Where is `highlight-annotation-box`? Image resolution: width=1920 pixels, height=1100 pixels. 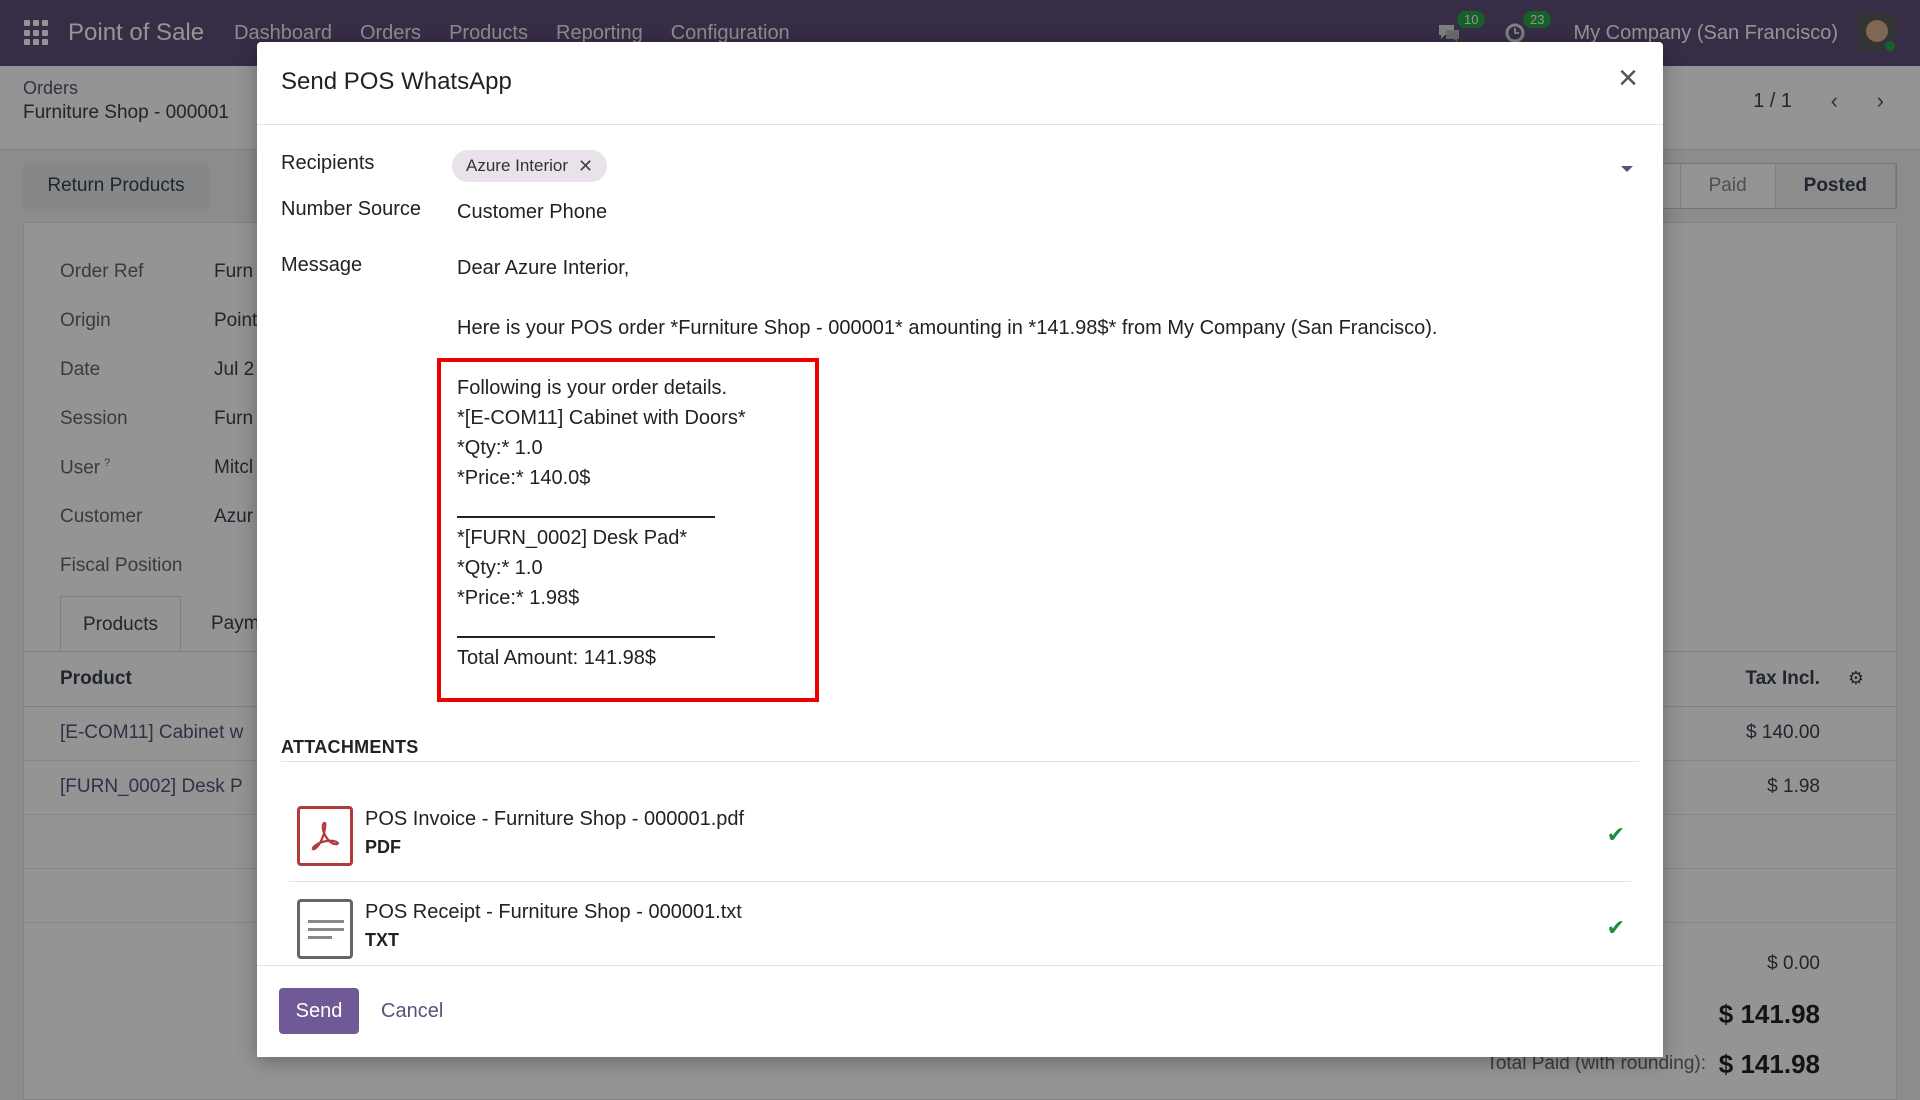 highlight-annotation-box is located at coordinates (628, 530).